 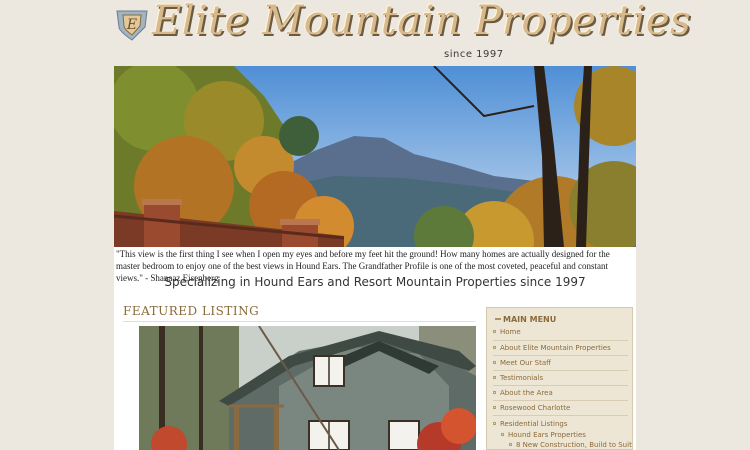 I want to click on featured-listing-heading: FEATURED LISTING, so click(x=191, y=311).